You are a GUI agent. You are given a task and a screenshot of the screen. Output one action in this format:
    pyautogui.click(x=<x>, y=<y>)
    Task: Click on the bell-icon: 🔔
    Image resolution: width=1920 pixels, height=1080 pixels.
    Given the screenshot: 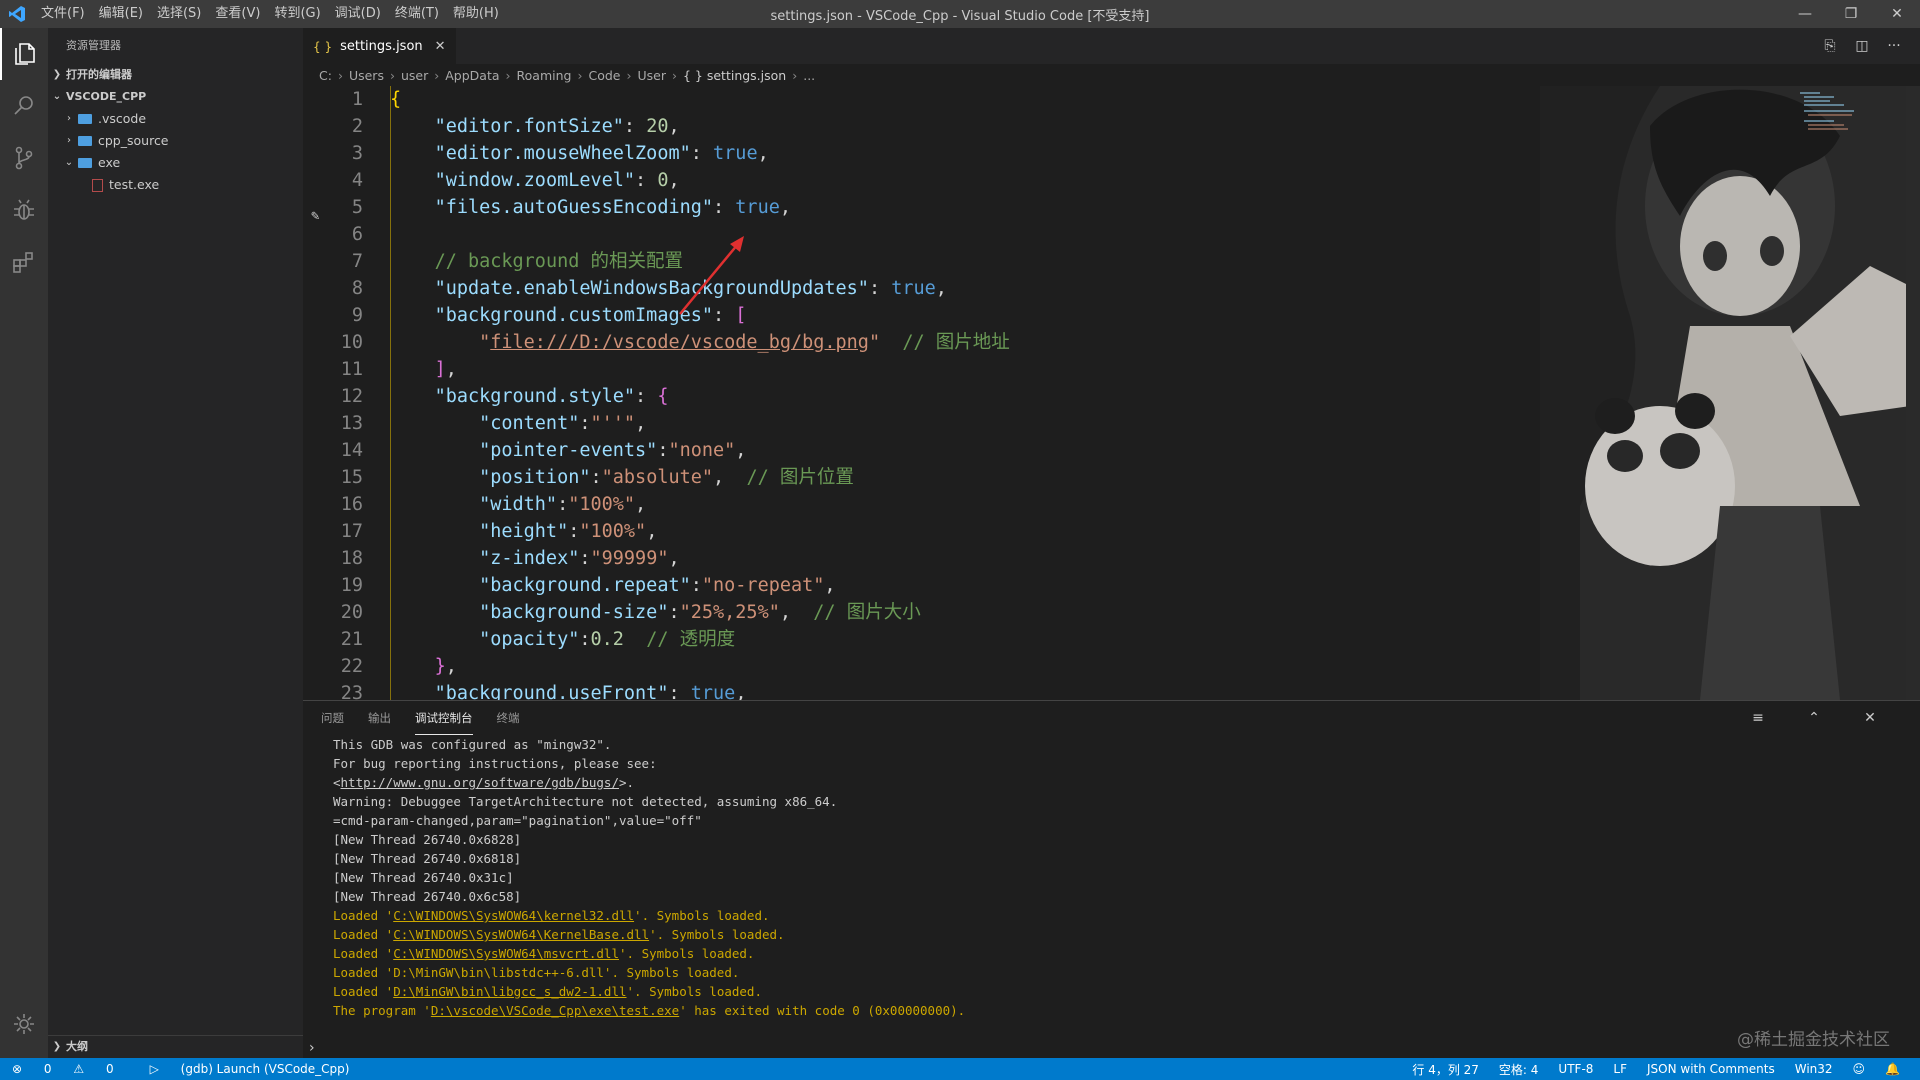 What is the action you would take?
    pyautogui.click(x=1892, y=1069)
    